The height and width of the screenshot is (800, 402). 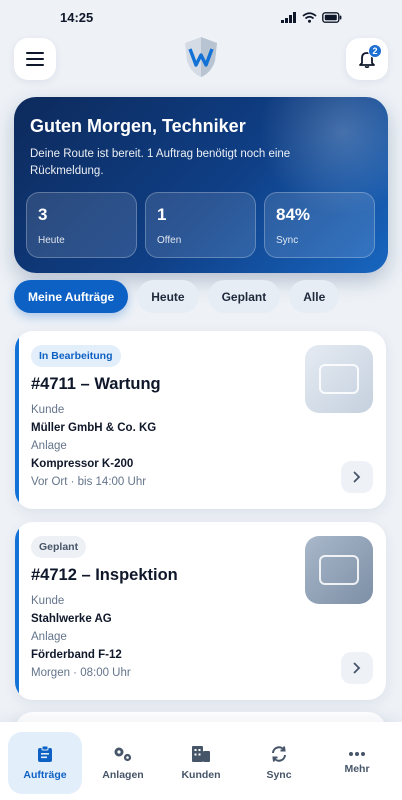 I want to click on stats-row: 3 Heute 1 Offen 84% Sync, so click(x=200, y=225).